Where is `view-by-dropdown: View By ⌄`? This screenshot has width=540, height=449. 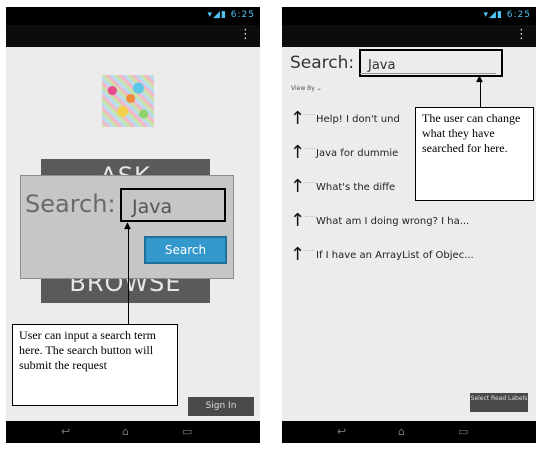
view-by-dropdown: View By ⌄ is located at coordinates (306, 88).